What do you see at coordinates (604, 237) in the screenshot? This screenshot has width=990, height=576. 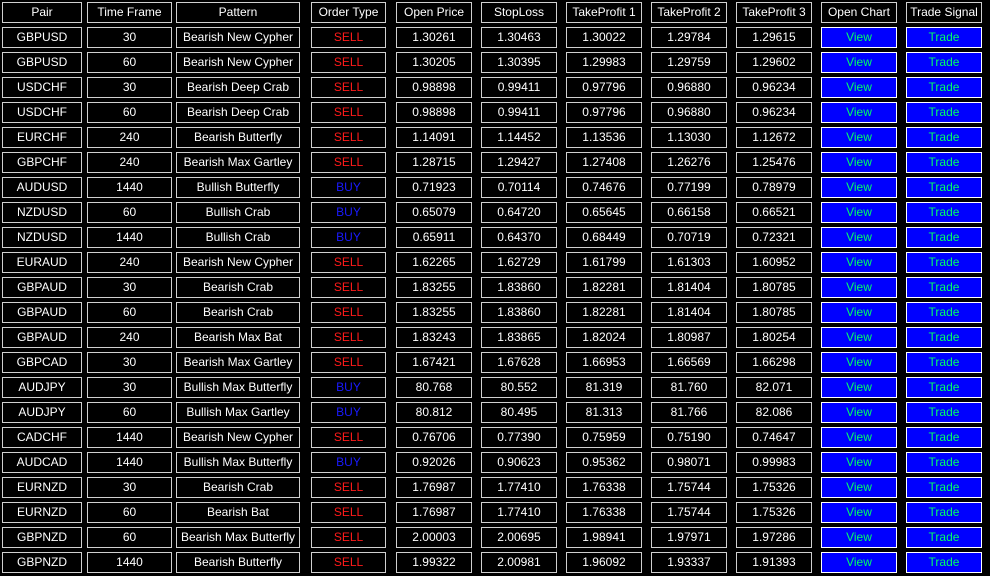 I see `takeprofit-1-cell: 0.68449` at bounding box center [604, 237].